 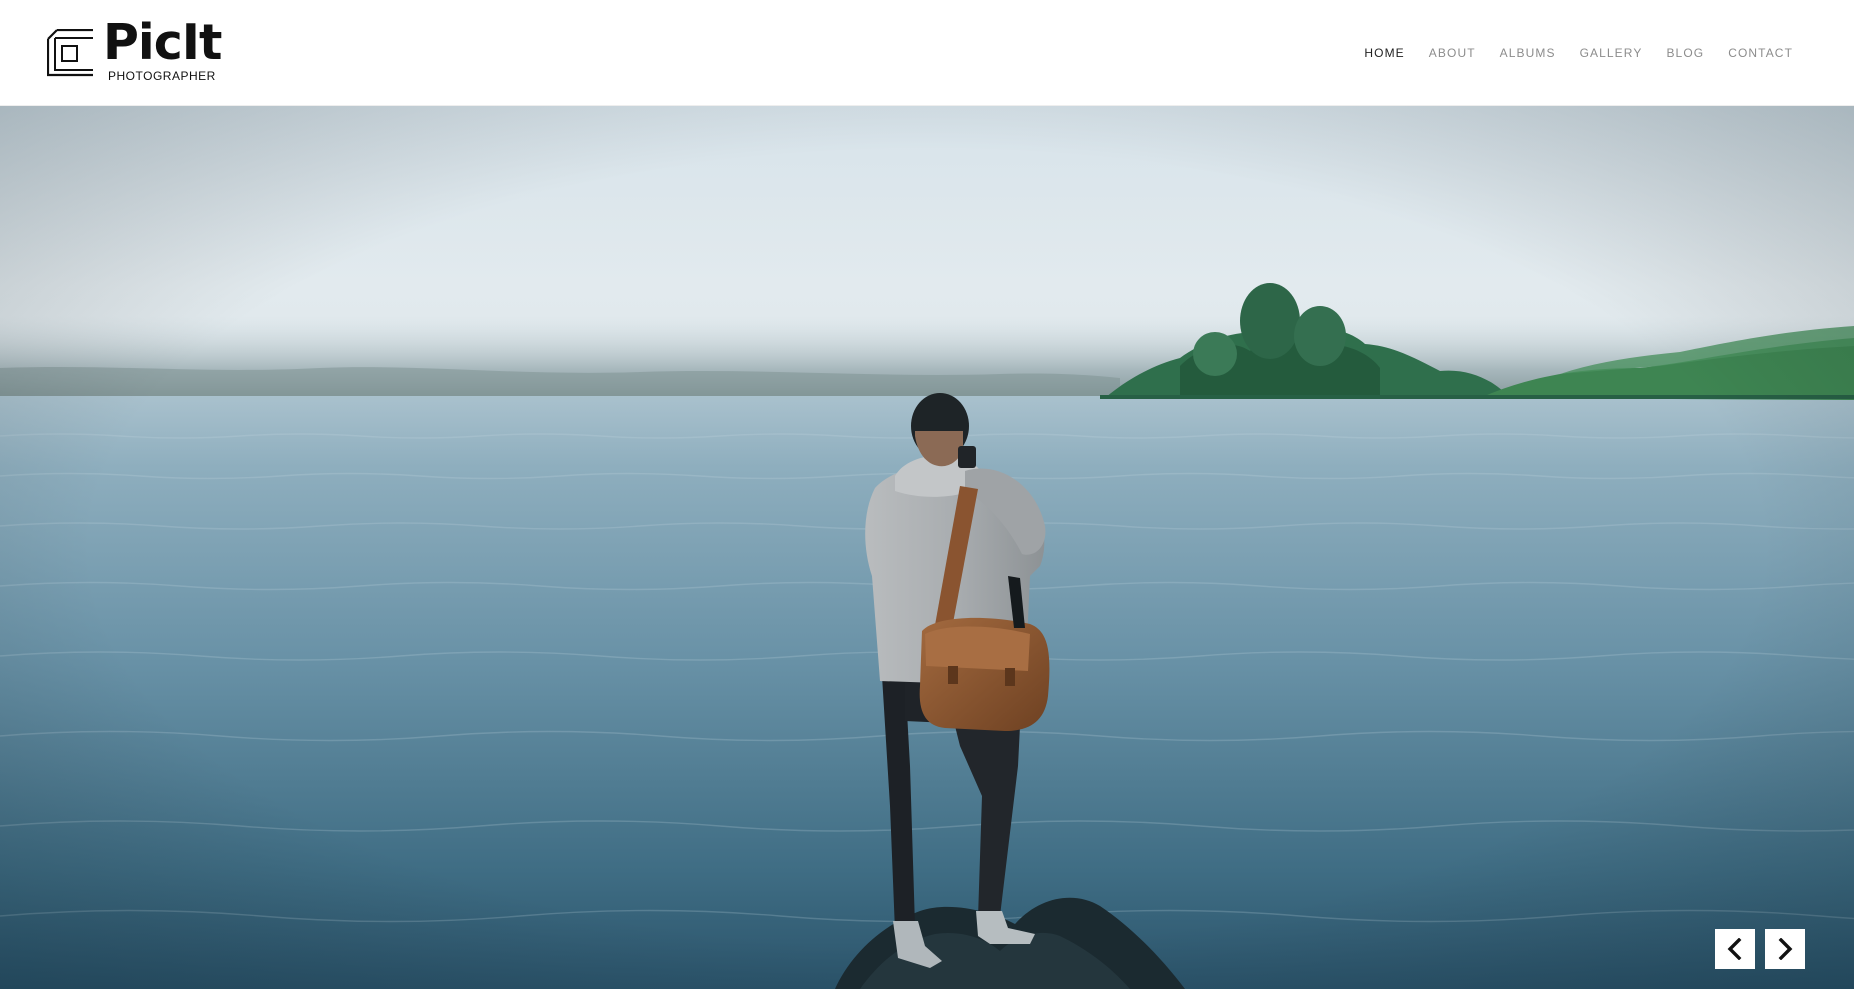 I want to click on nav-item-home: HOME, so click(x=1384, y=53).